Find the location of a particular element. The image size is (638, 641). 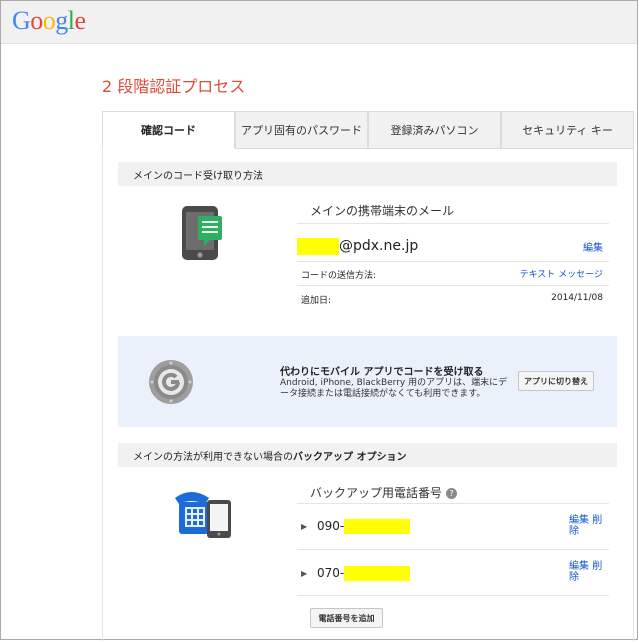

logo-letter: e is located at coordinates (80, 20).